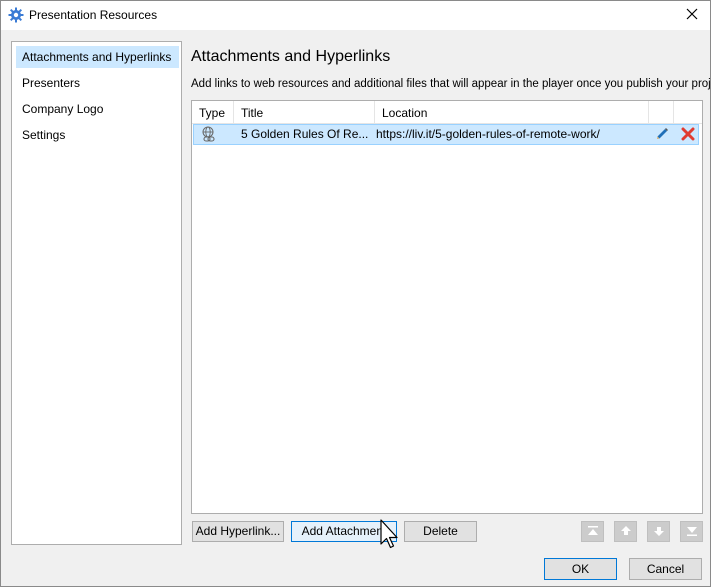 This screenshot has height=587, width=711. I want to click on move-to-top-button, so click(592, 531).